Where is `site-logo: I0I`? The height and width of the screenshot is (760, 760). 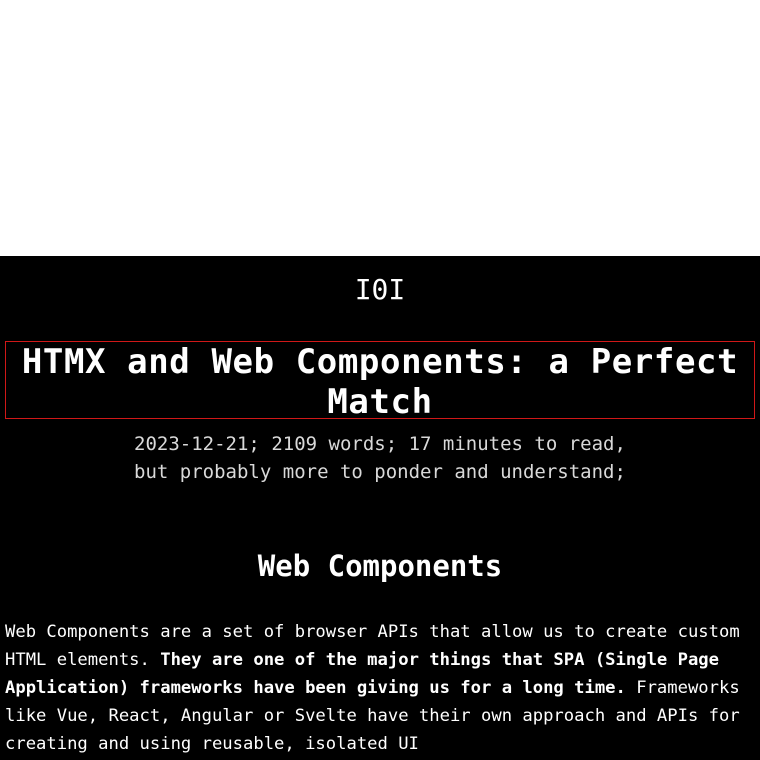 site-logo: I0I is located at coordinates (380, 290).